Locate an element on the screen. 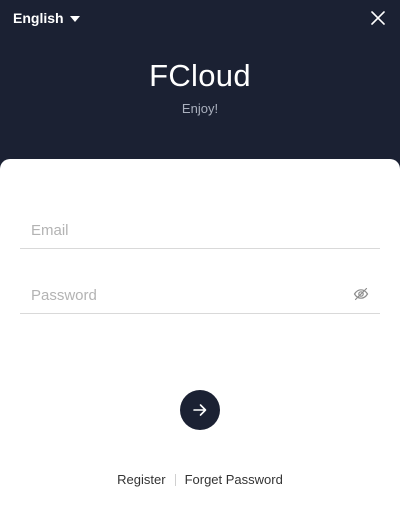  password-input is located at coordinates (185, 295).